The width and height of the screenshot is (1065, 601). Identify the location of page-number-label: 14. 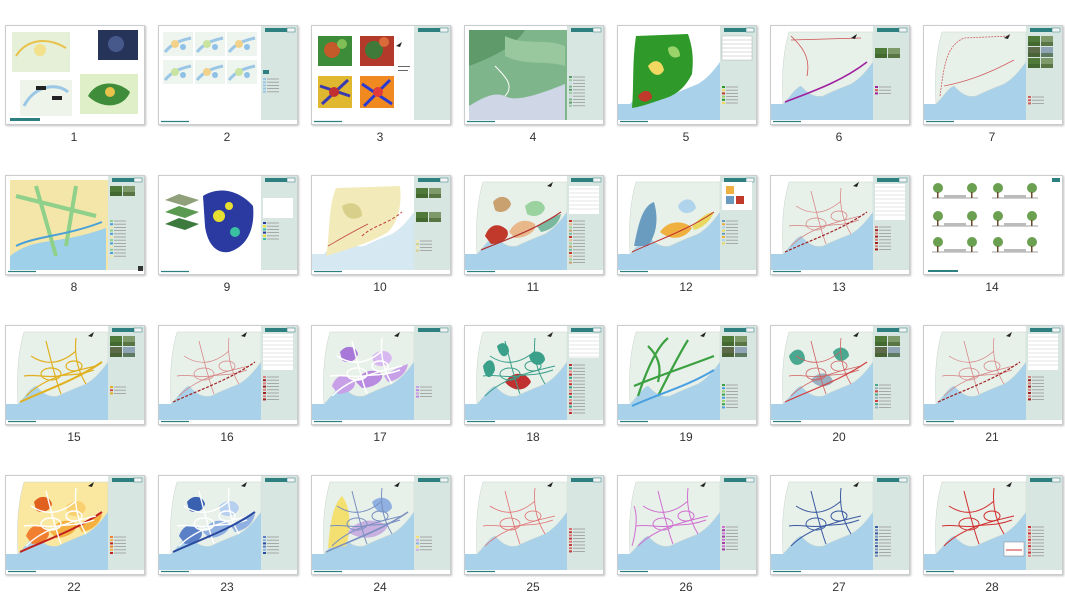
(992, 287).